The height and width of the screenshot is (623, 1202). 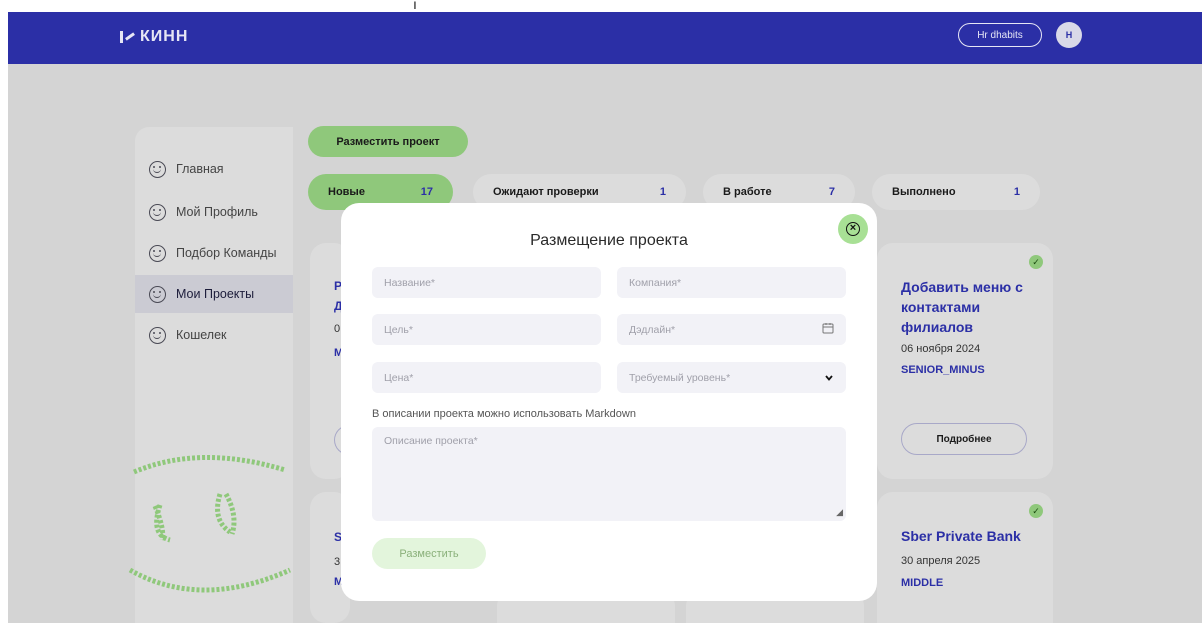 What do you see at coordinates (200, 169) in the screenshot?
I see `sidebar-item-label: Главная` at bounding box center [200, 169].